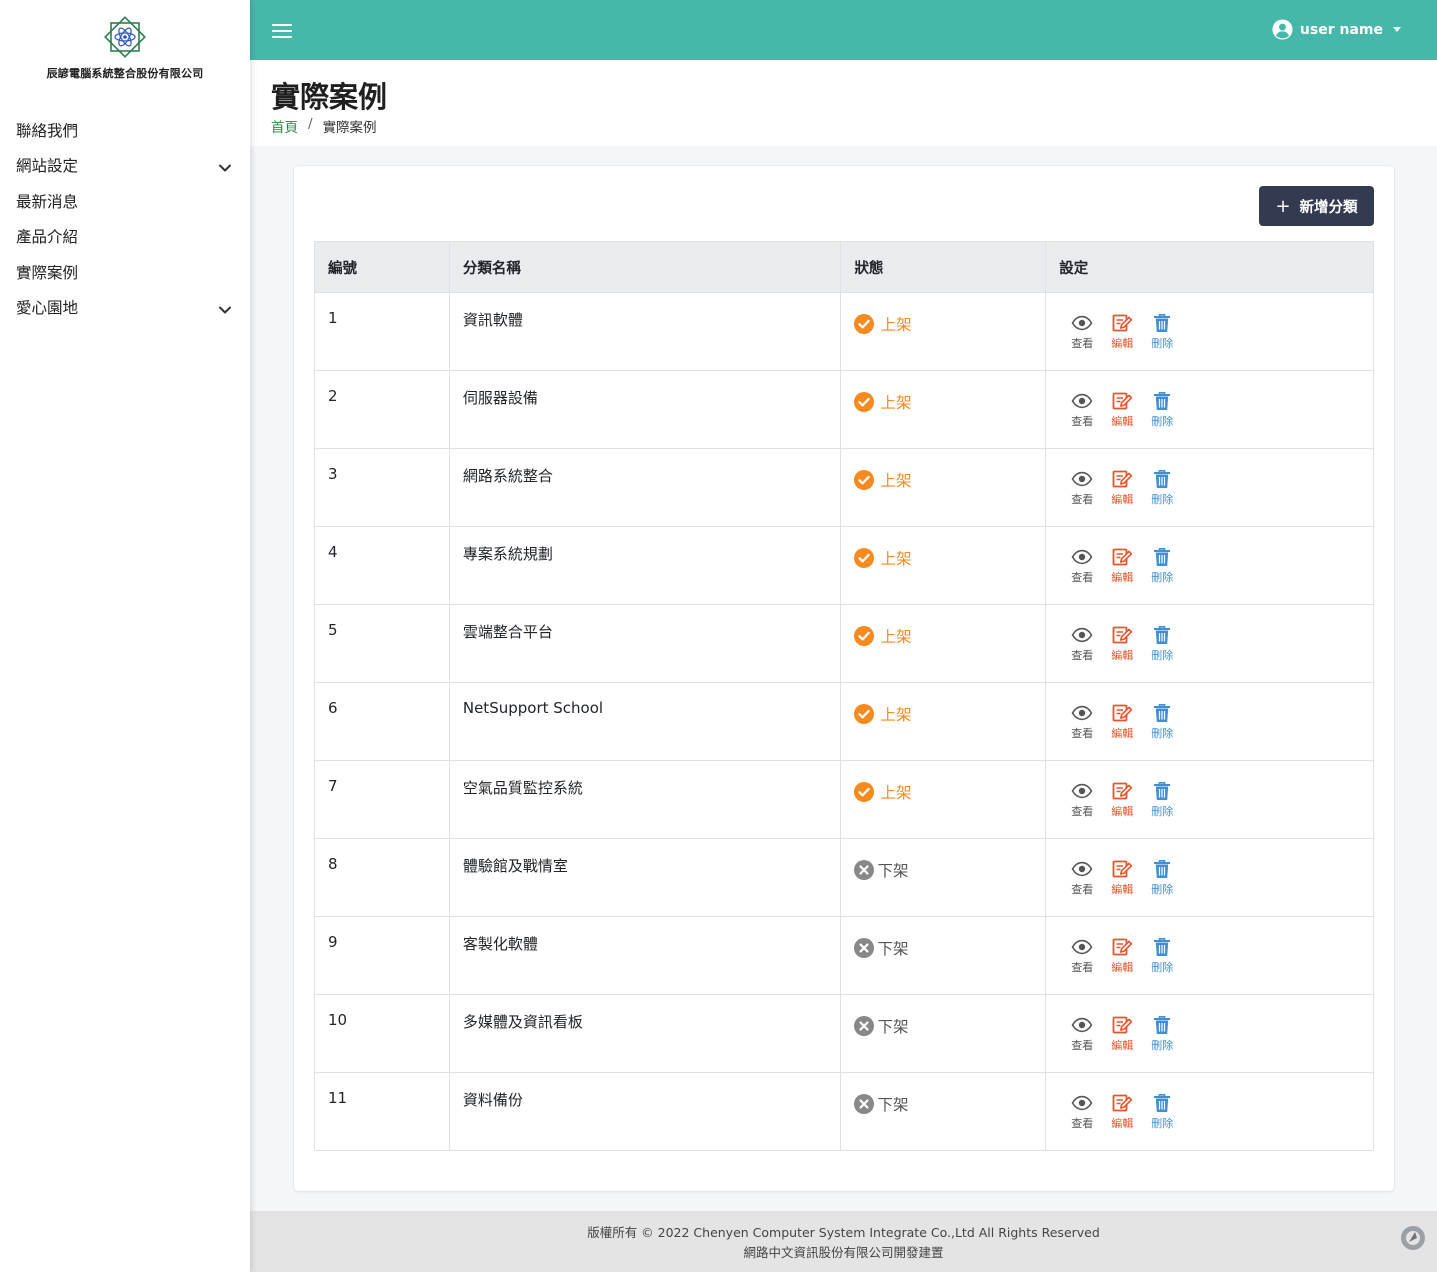  What do you see at coordinates (382, 955) in the screenshot?
I see `cell-id: 9` at bounding box center [382, 955].